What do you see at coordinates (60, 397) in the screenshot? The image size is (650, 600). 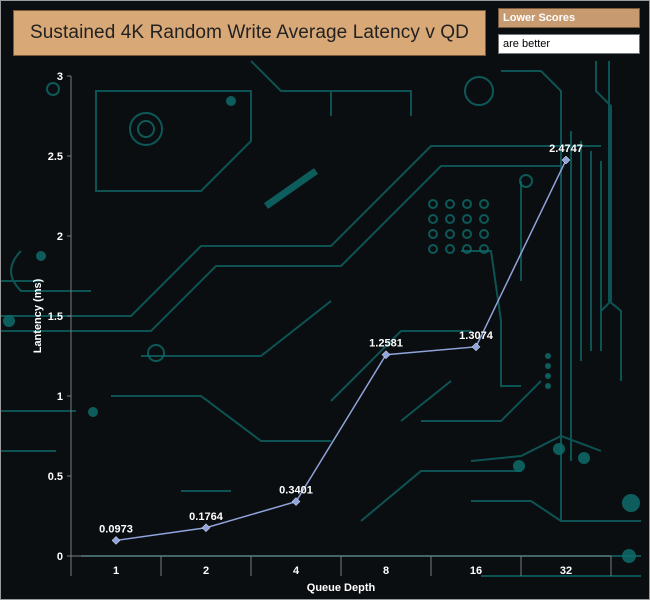 I see `y-tick-label: 1` at bounding box center [60, 397].